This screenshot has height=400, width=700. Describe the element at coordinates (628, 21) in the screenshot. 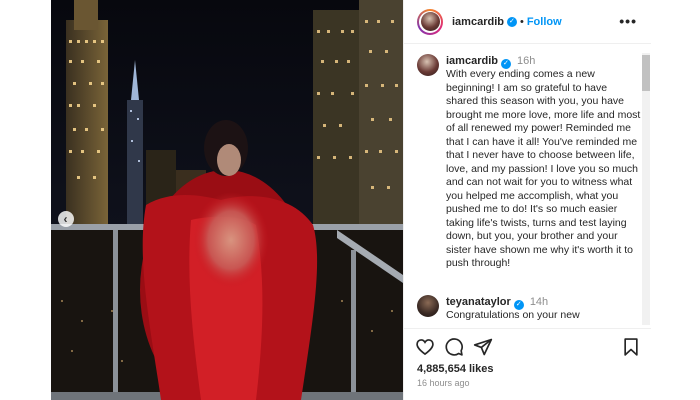

I see `more-options-icon: •••` at that location.